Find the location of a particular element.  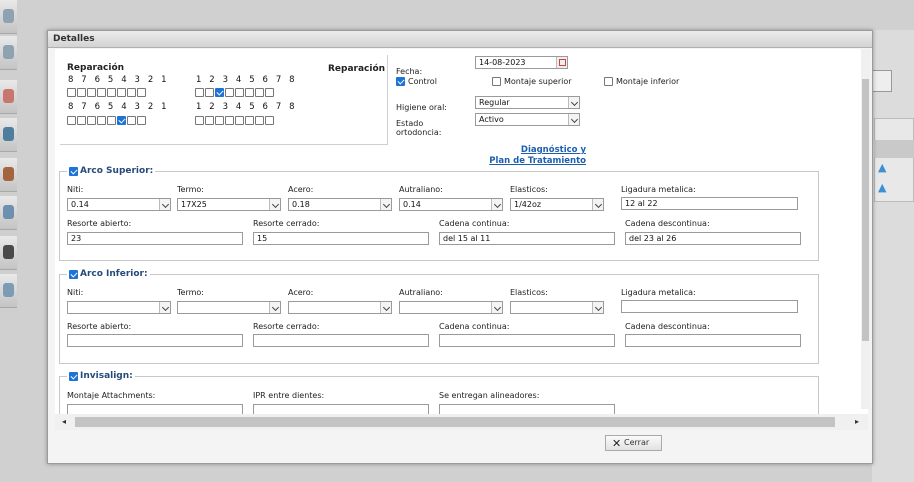

cerrar-button: ✕ Cerrar is located at coordinates (633, 443).